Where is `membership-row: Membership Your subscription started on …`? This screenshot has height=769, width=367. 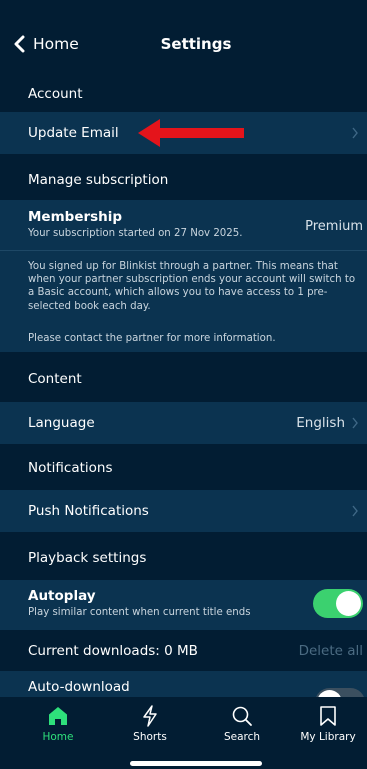 membership-row: Membership Your subscription started on … is located at coordinates (183, 225).